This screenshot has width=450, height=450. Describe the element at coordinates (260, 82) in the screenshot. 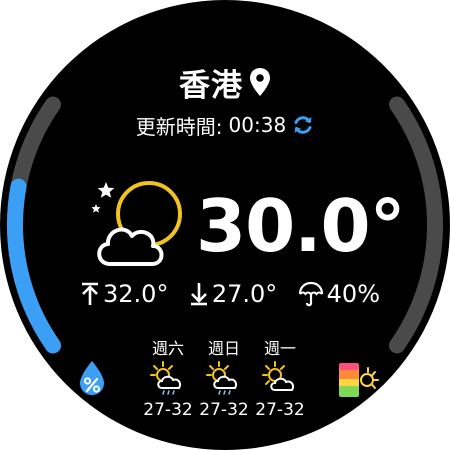

I see `location-pin-icon` at that location.